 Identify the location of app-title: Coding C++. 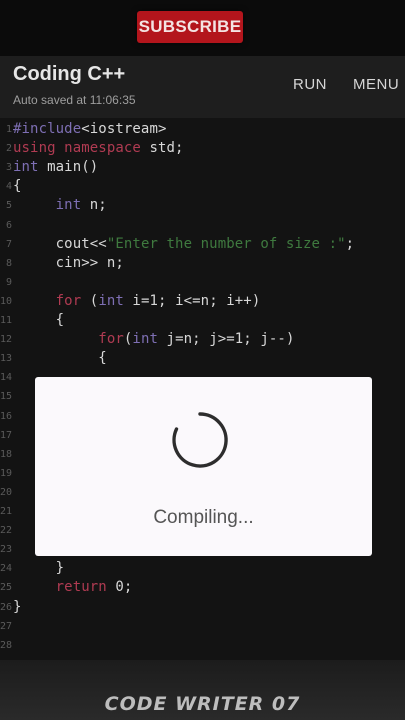
(69, 74).